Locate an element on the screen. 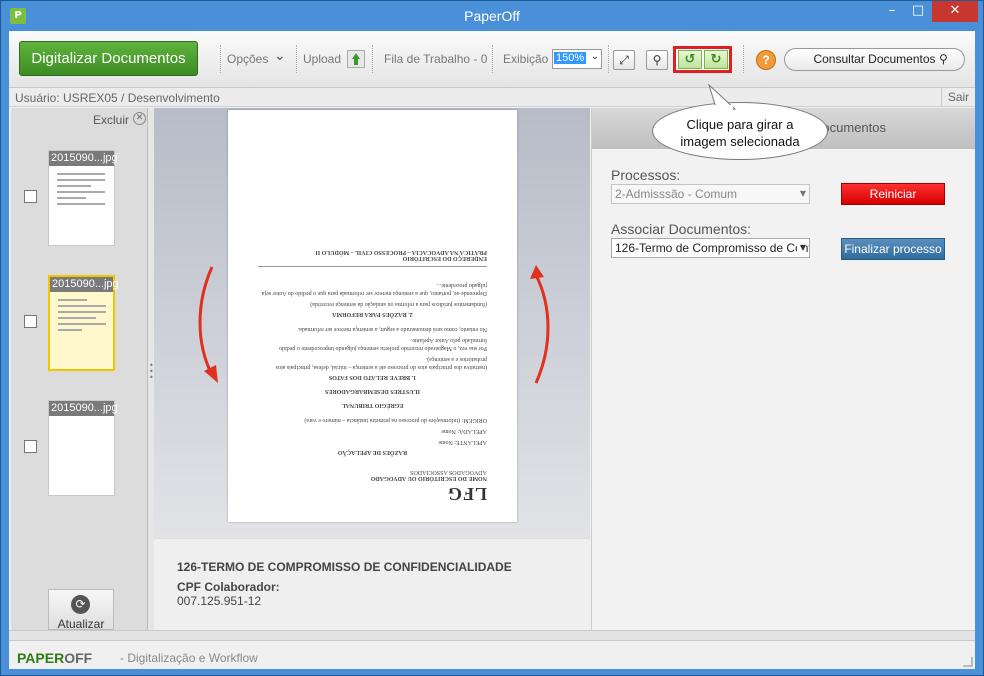 The height and width of the screenshot is (676, 984). magnifier-icon: ⚲ is located at coordinates (657, 60).